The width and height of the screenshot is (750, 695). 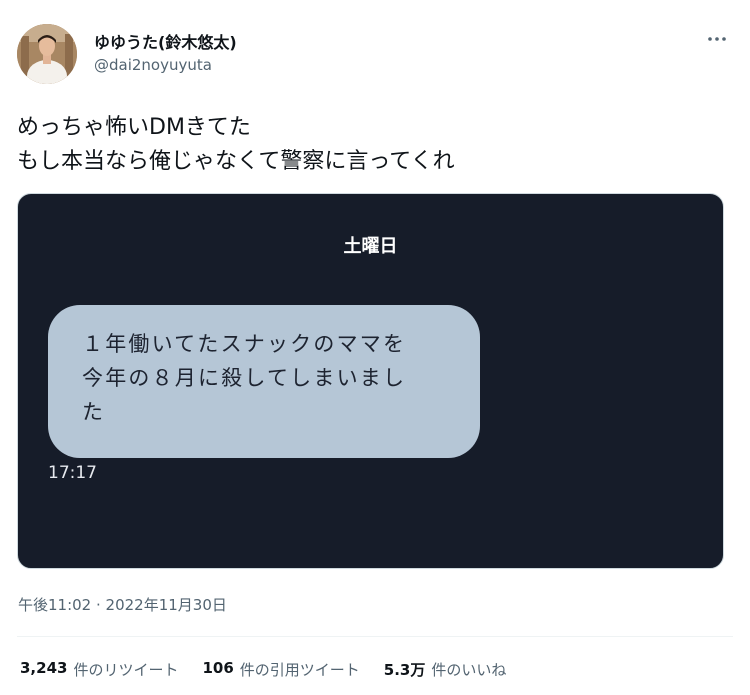 I want to click on tweet-text-line: めっちゃ怖いDMきてた, so click(x=134, y=127).